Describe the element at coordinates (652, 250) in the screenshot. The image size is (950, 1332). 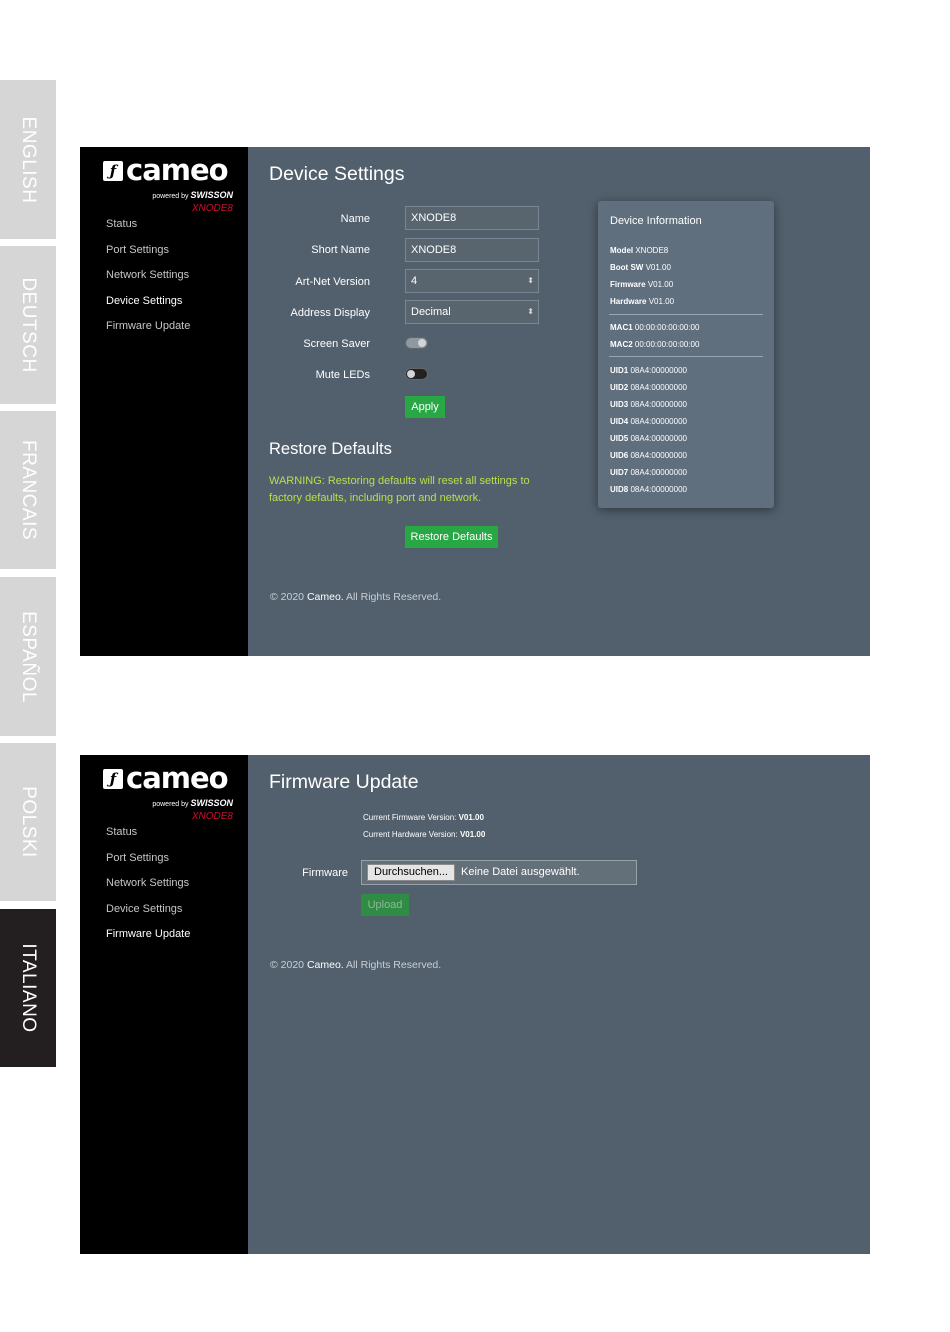
I see `info-value: XNODE8` at that location.